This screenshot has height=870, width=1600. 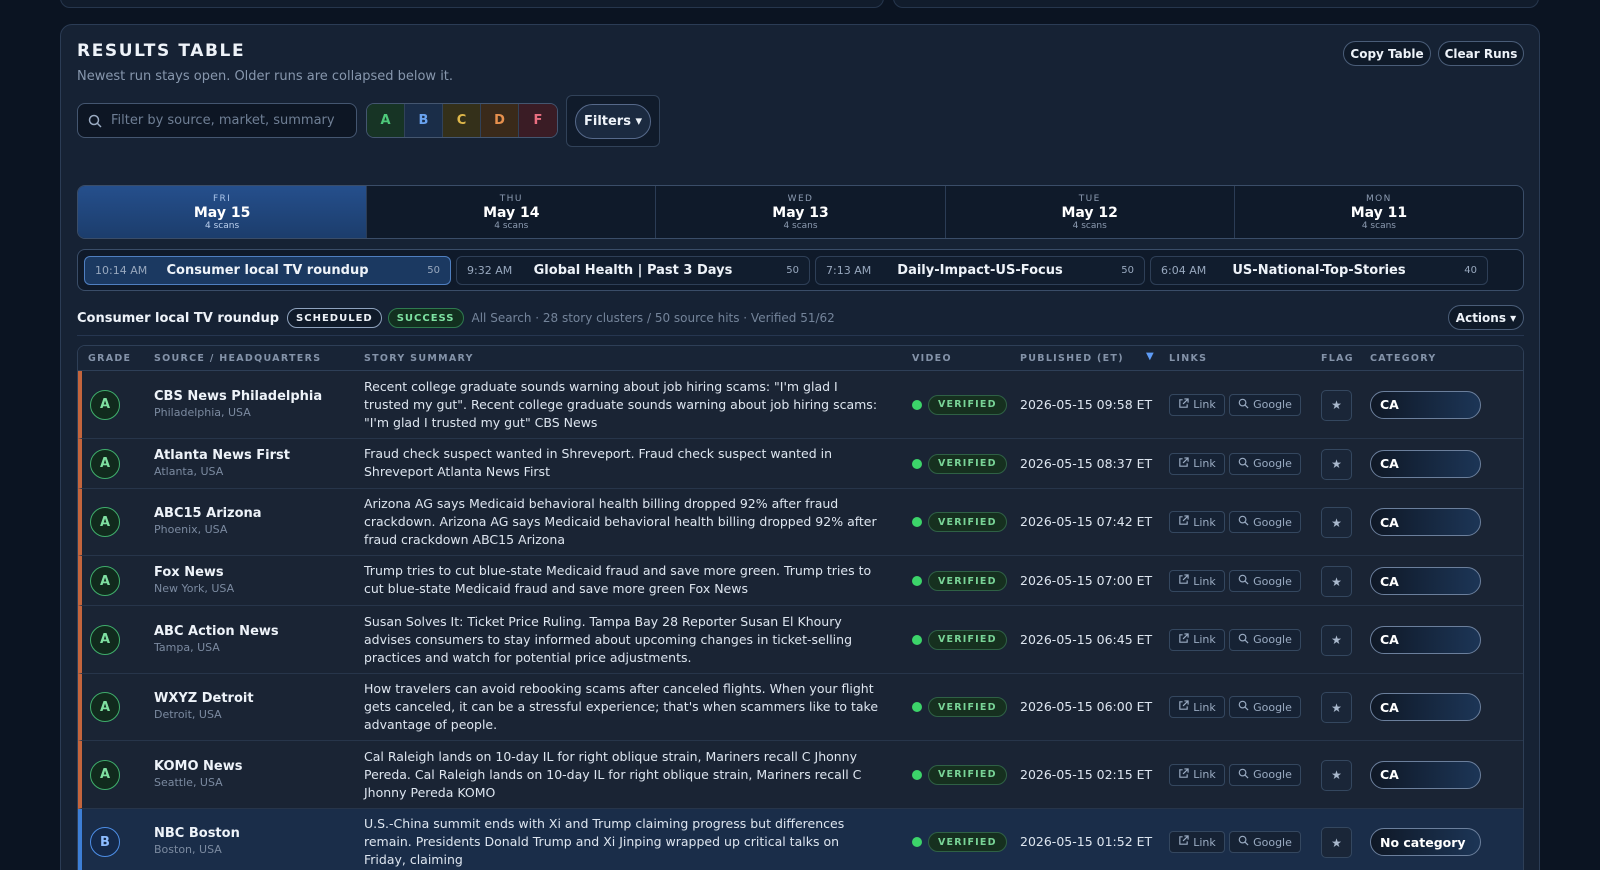 I want to click on day-tab-mon: MON May 11 4 scans, so click(x=1379, y=212).